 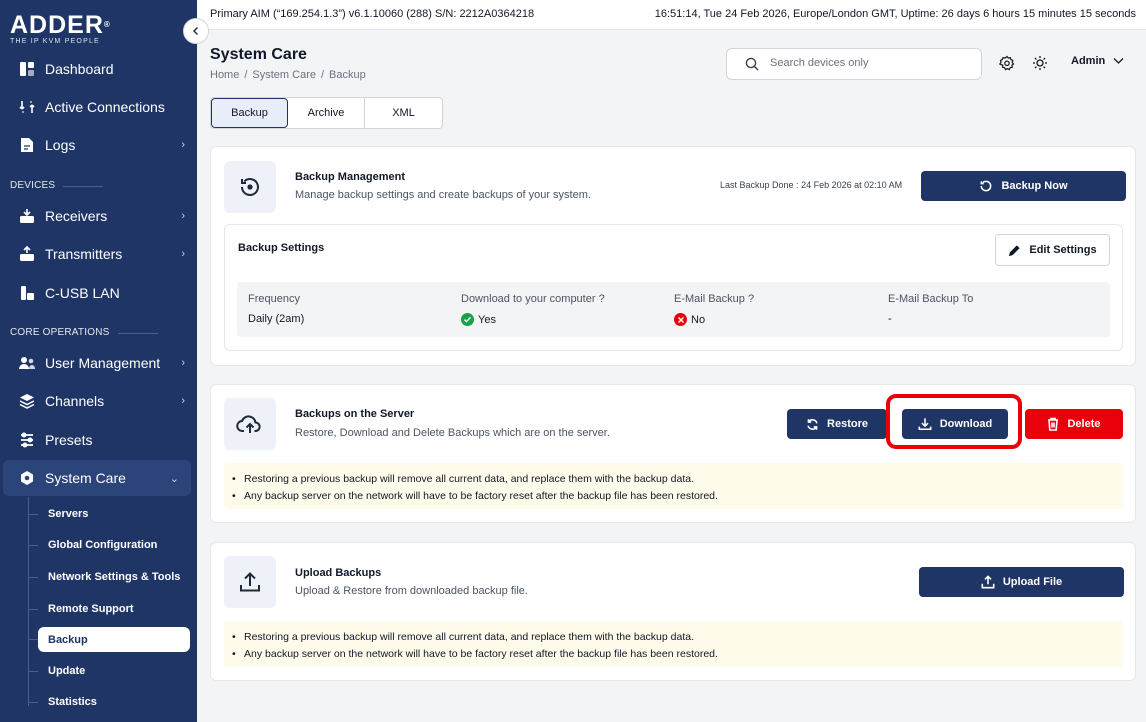 I want to click on page-title: System Care, so click(x=258, y=54).